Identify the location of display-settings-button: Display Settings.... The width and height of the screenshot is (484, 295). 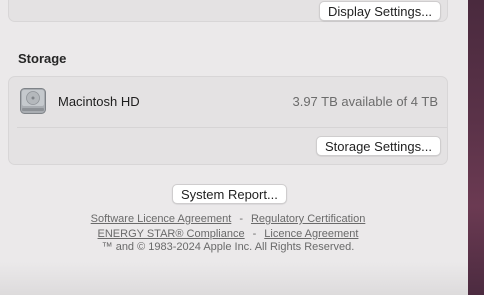
(380, 11).